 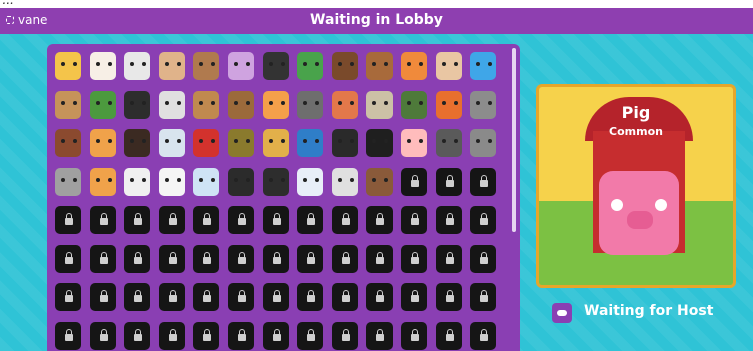 What do you see at coordinates (275, 66) in the screenshot?
I see `blook-zebra` at bounding box center [275, 66].